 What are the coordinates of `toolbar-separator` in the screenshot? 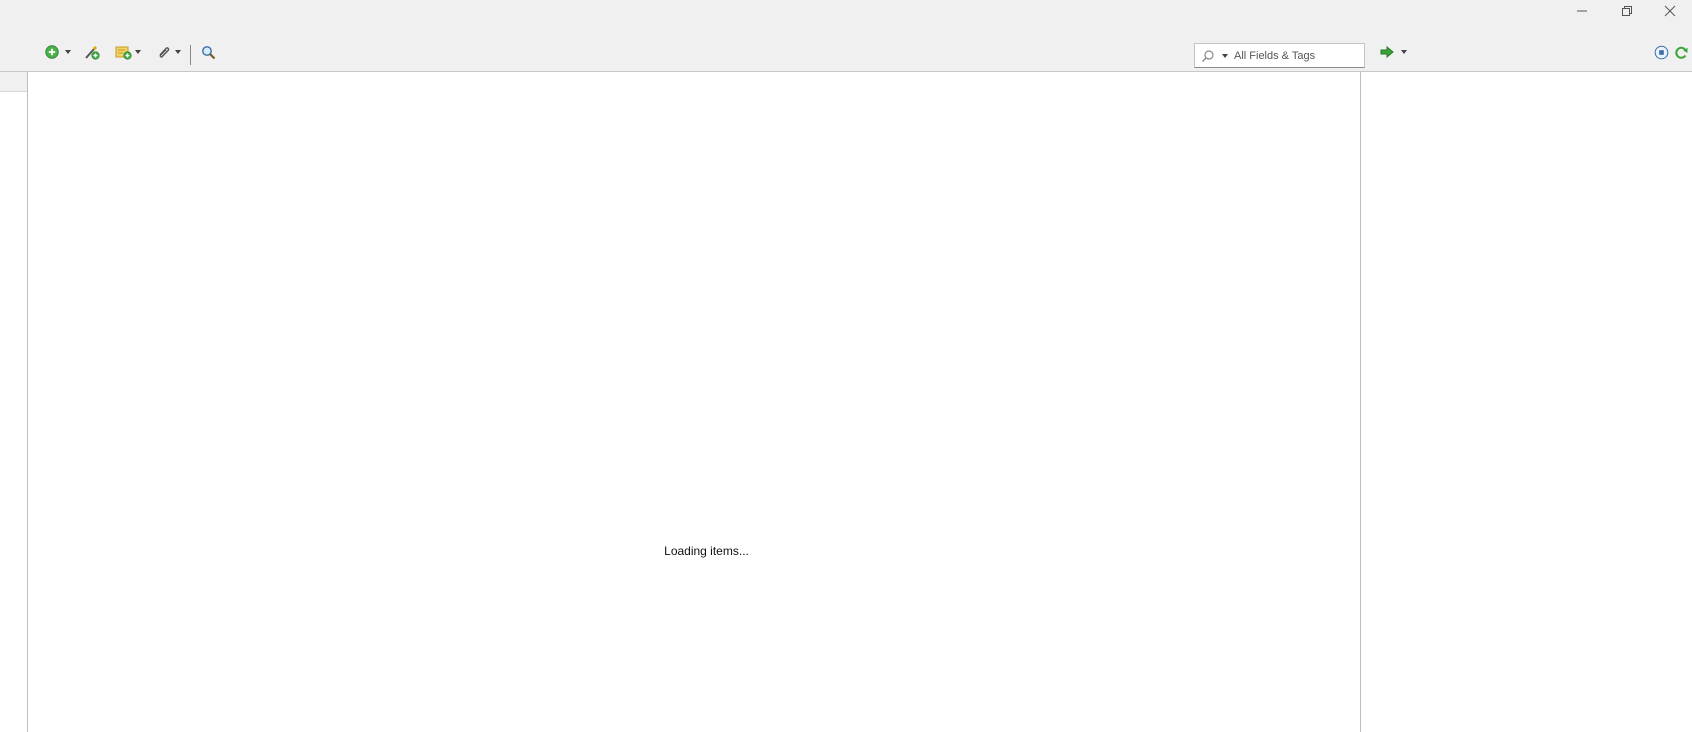 It's located at (190, 55).